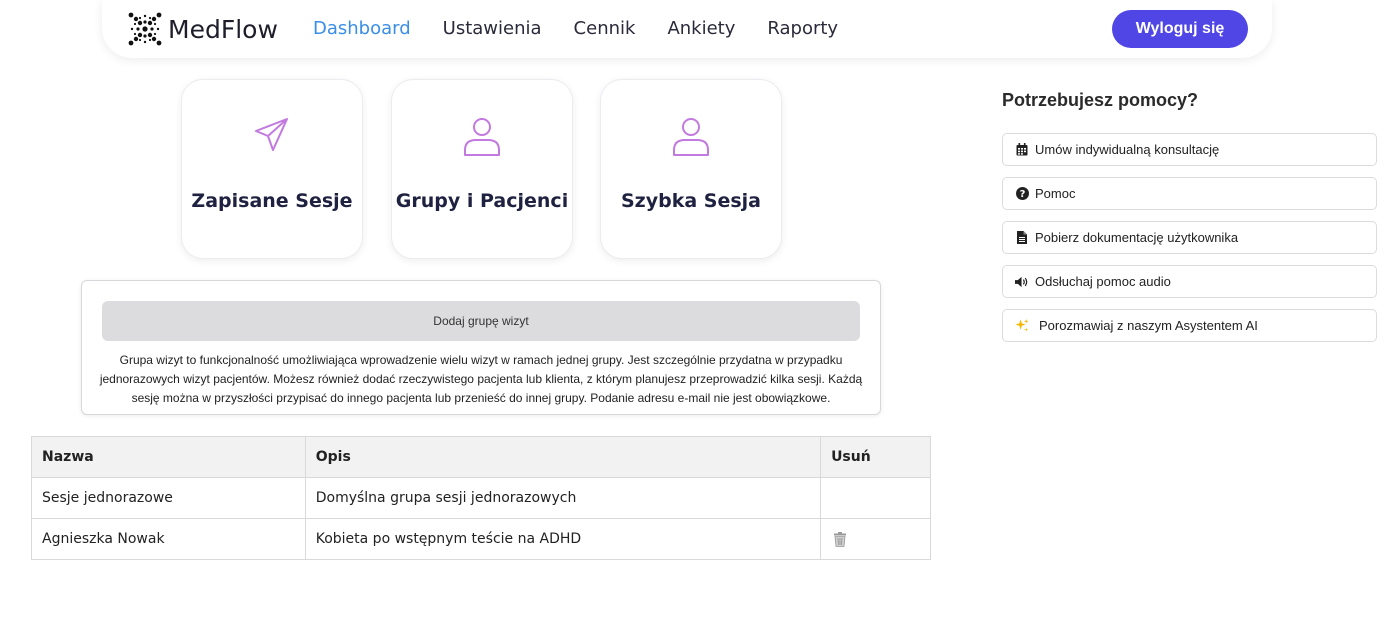 The width and height of the screenshot is (1392, 619). What do you see at coordinates (1180, 29) in the screenshot?
I see `logout-button: Wyloguj się` at bounding box center [1180, 29].